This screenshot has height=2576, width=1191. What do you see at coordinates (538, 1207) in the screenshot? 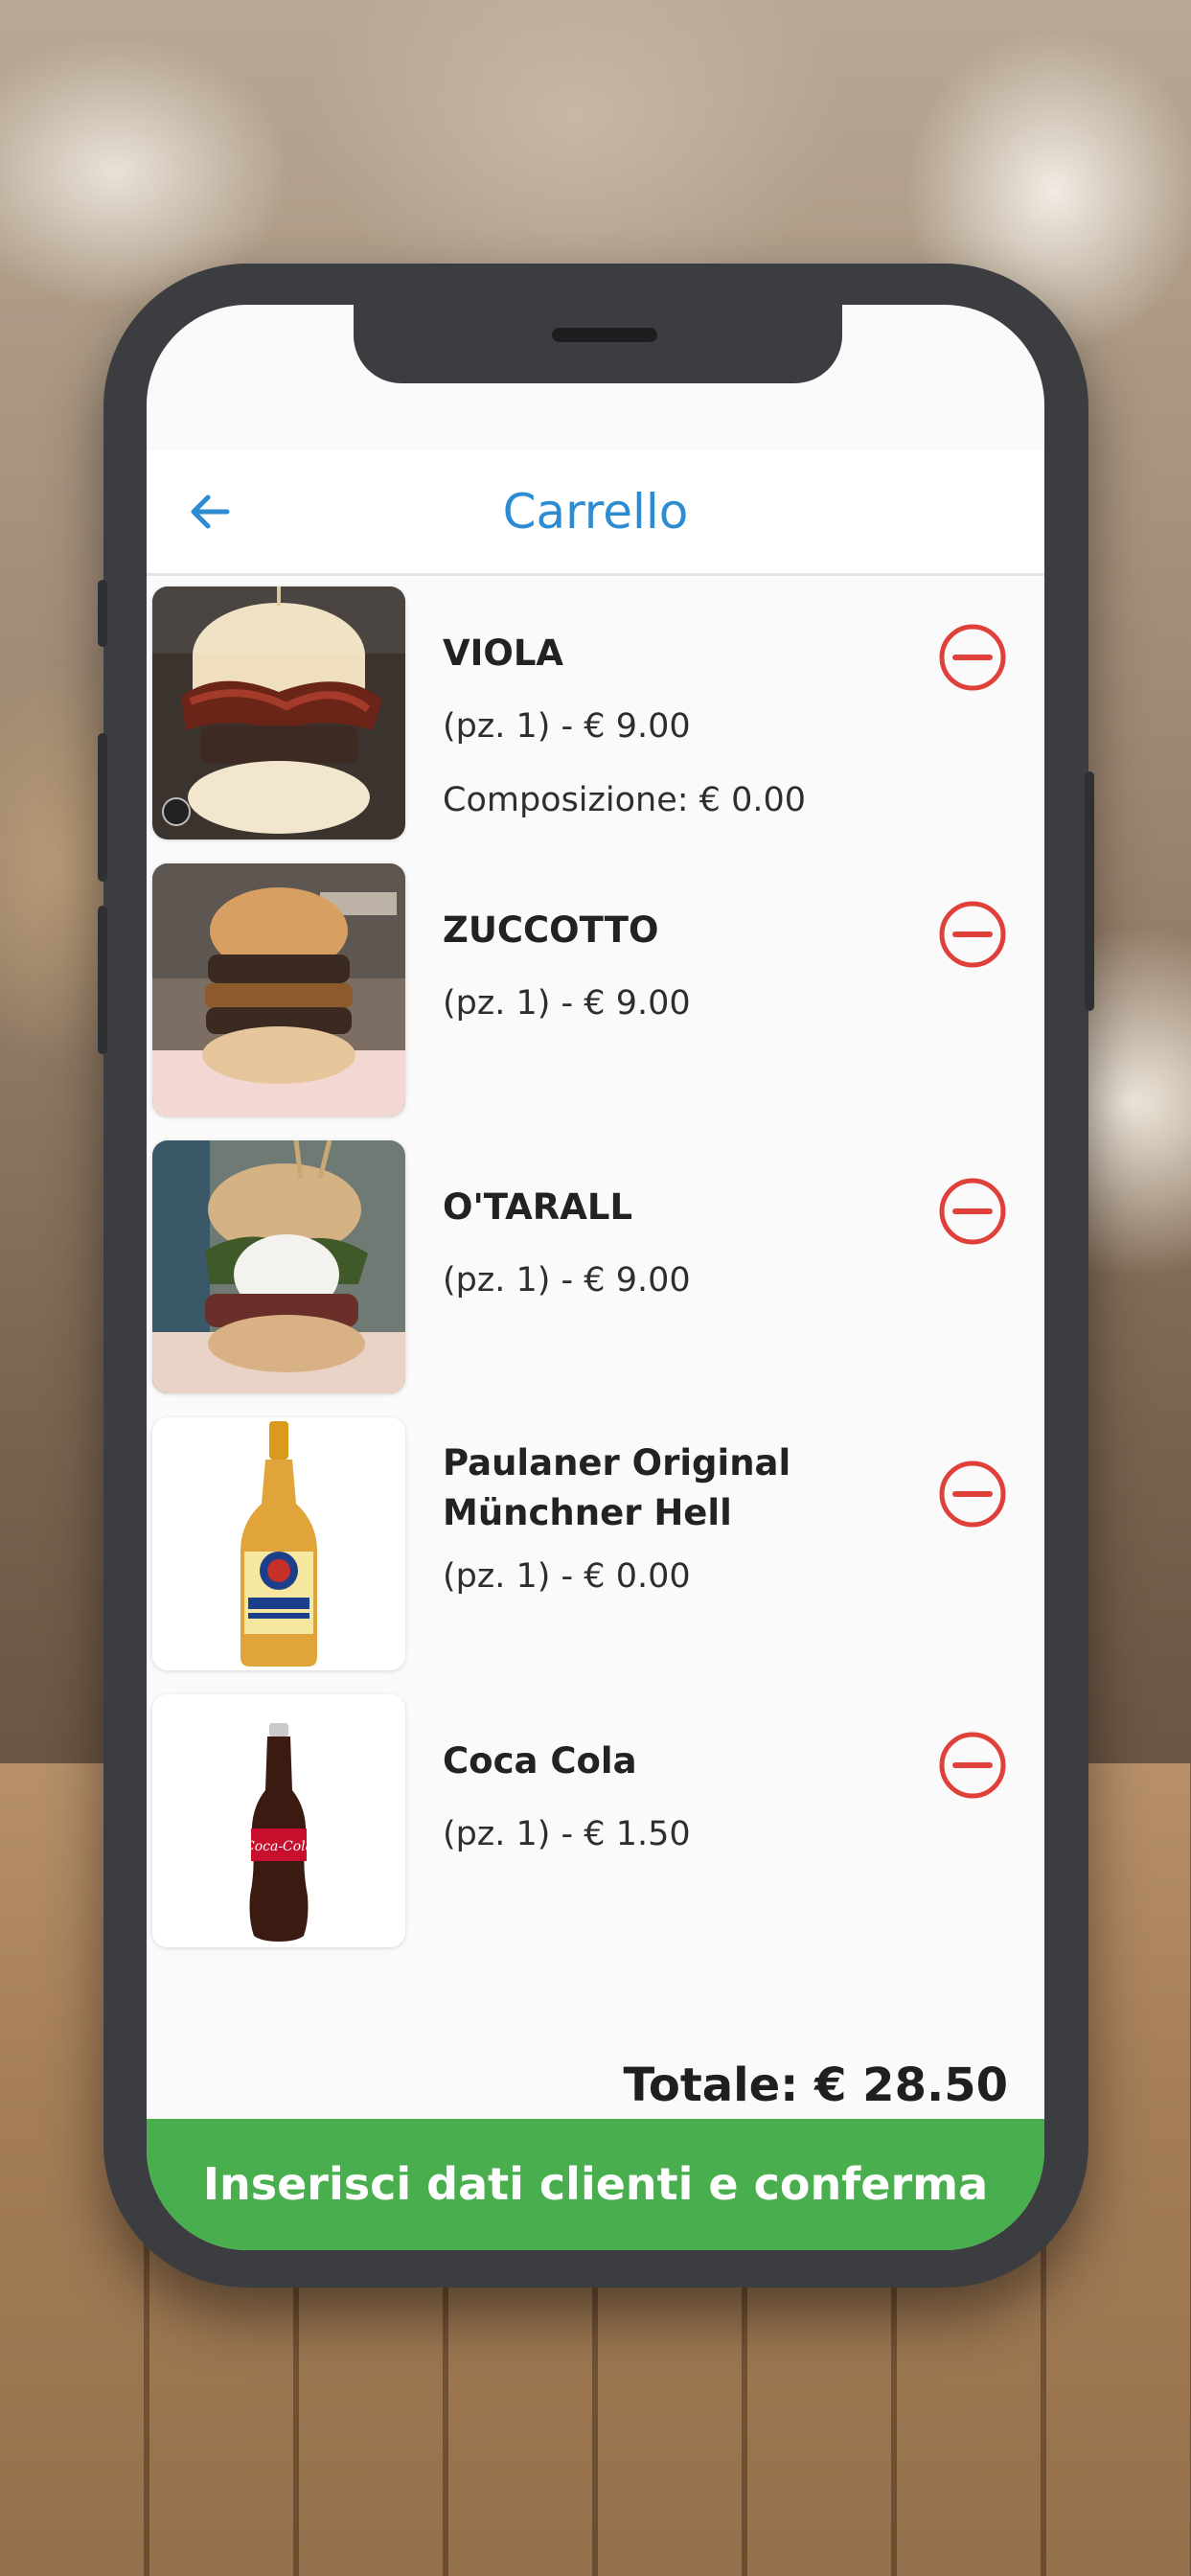
I see `item-name: O'TARALL` at bounding box center [538, 1207].